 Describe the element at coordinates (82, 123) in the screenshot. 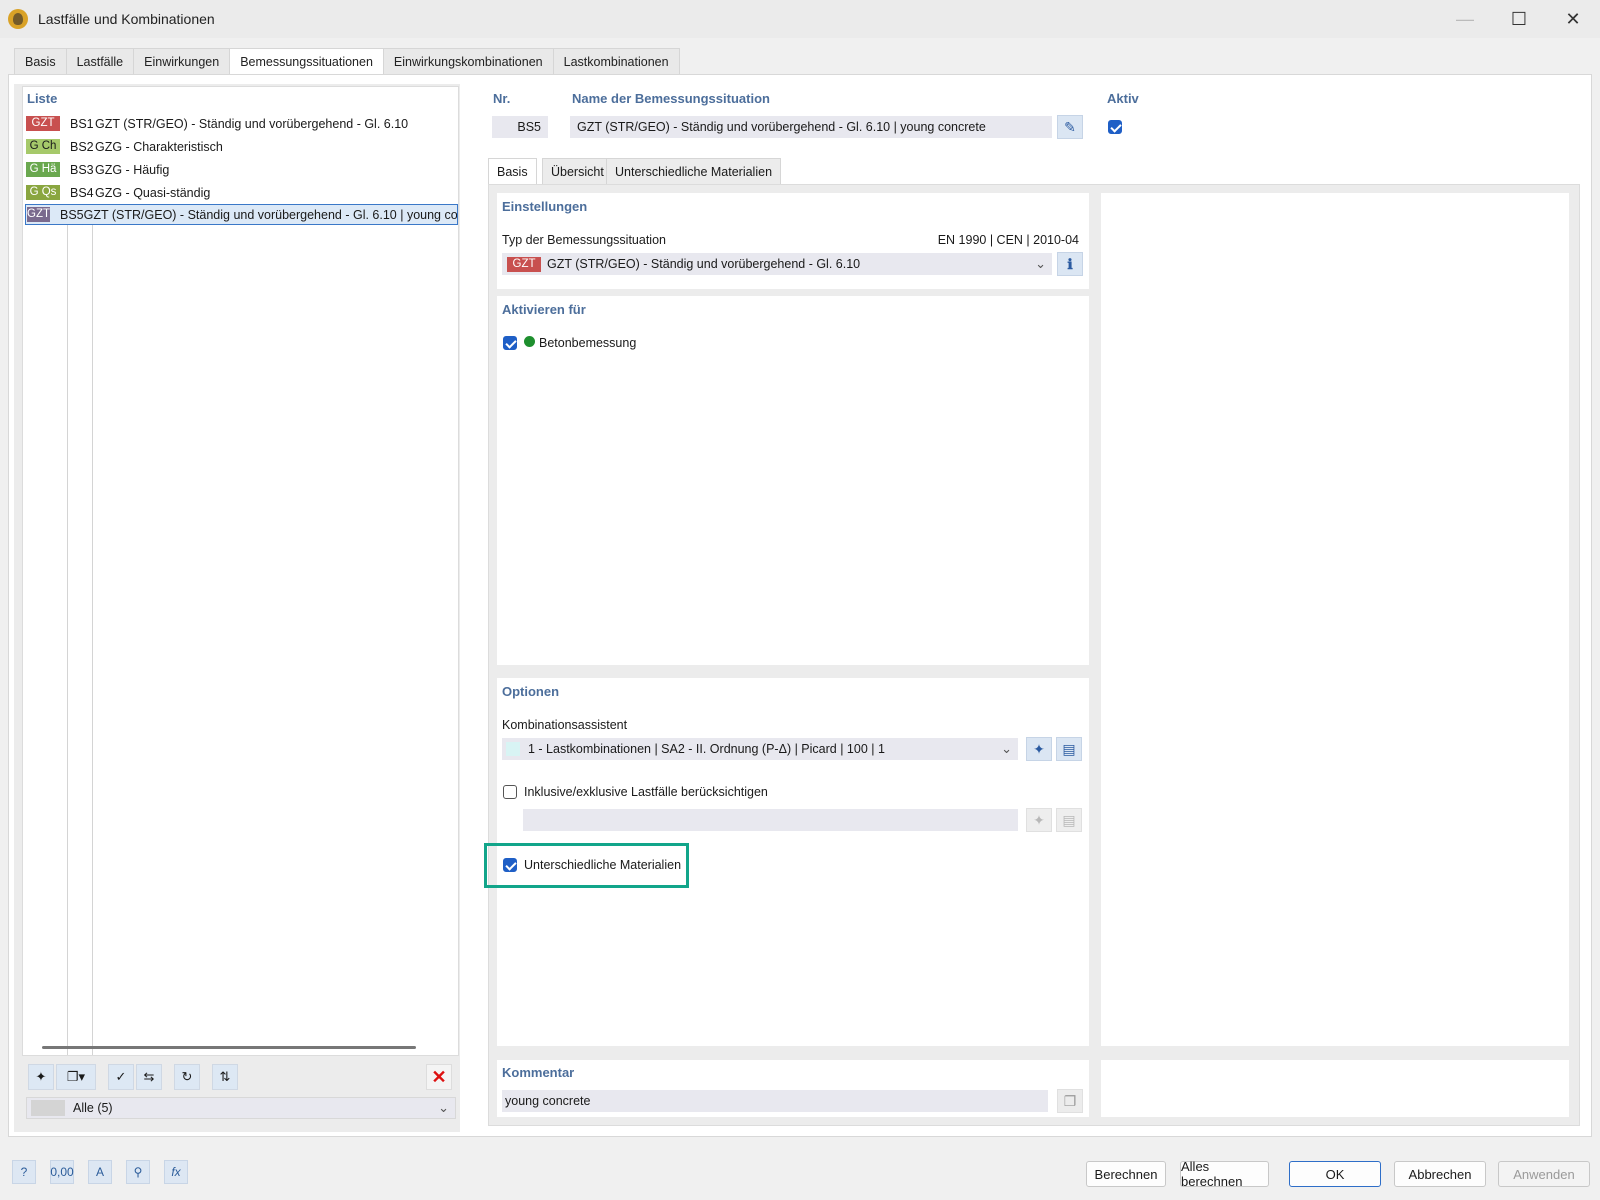

I see `row-id: BS1` at that location.